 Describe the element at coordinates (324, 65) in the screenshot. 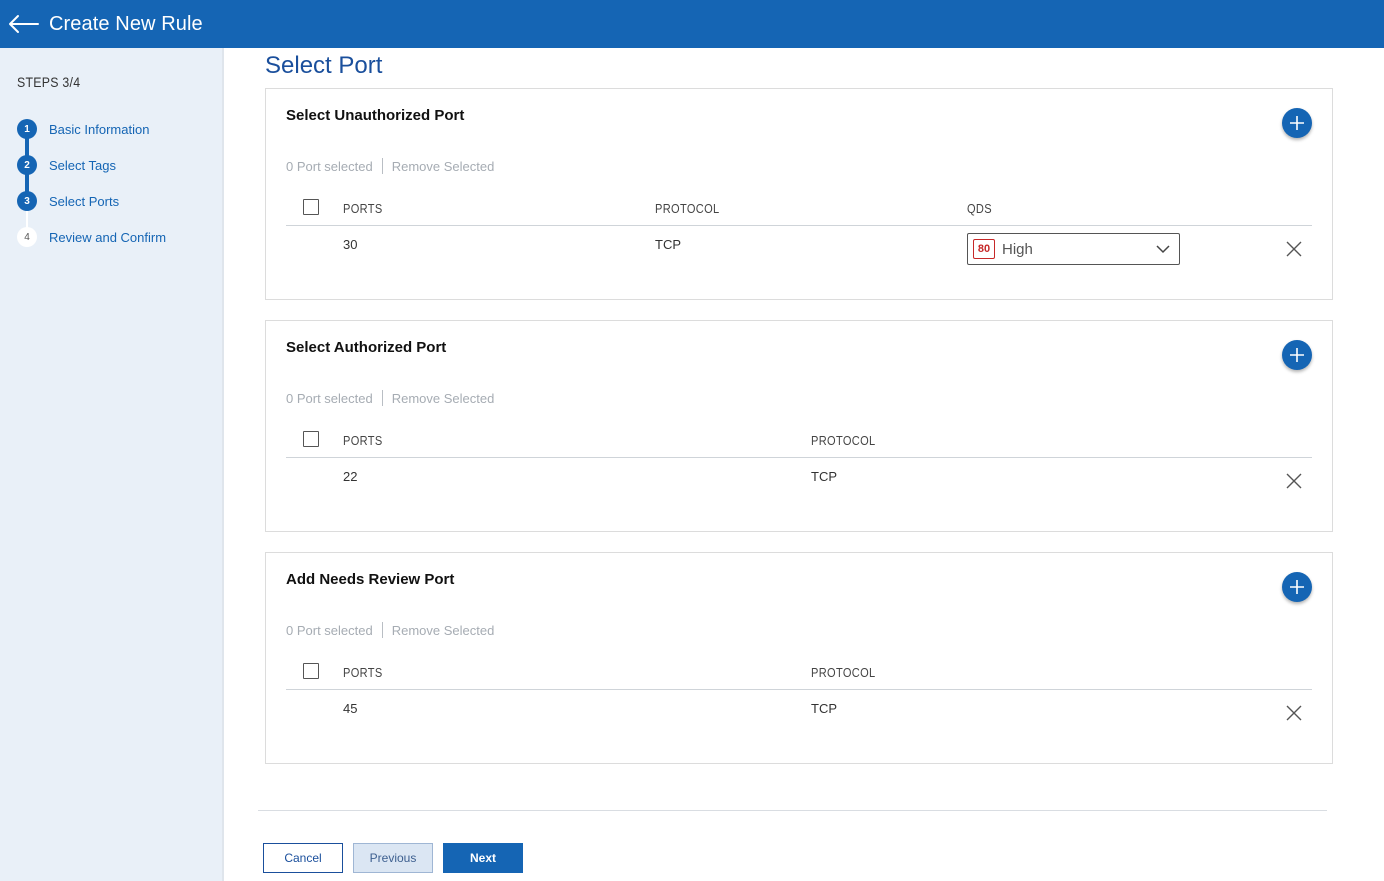

I see `page-title: Select Port` at that location.